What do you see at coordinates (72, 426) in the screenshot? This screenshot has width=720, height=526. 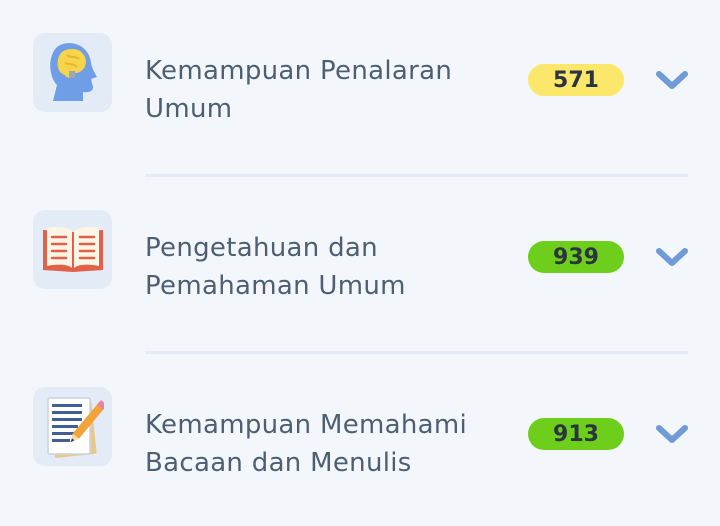 I see `document-pencil-icon` at bounding box center [72, 426].